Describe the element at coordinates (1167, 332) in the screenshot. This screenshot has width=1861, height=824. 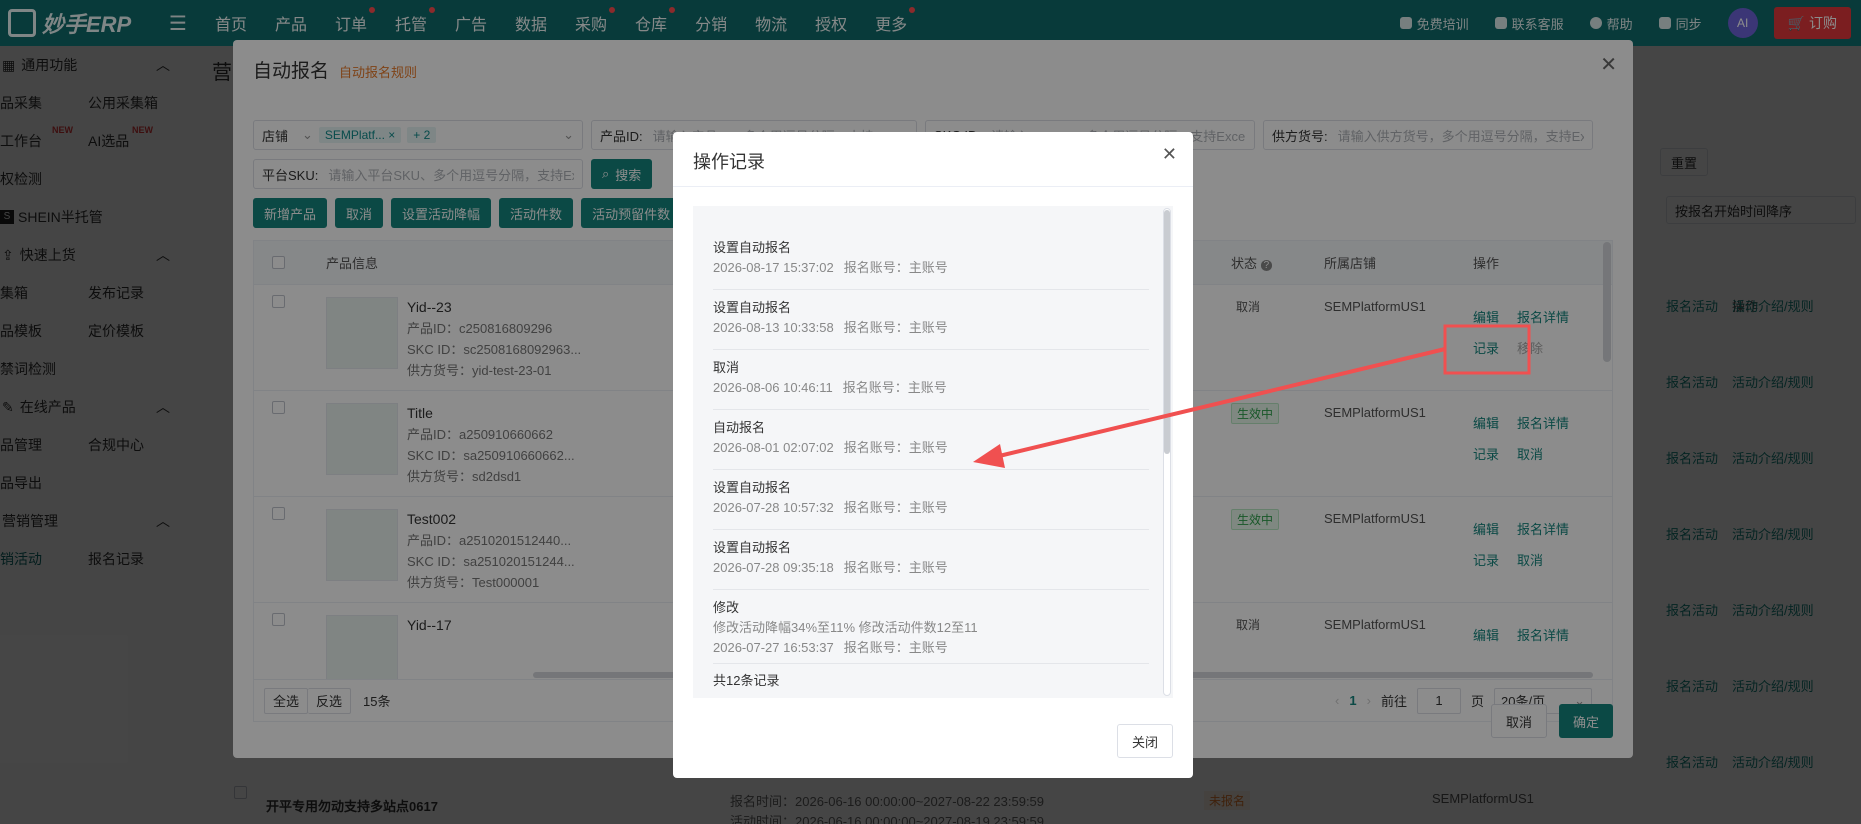
I see `log-scrollbar-thumb` at that location.